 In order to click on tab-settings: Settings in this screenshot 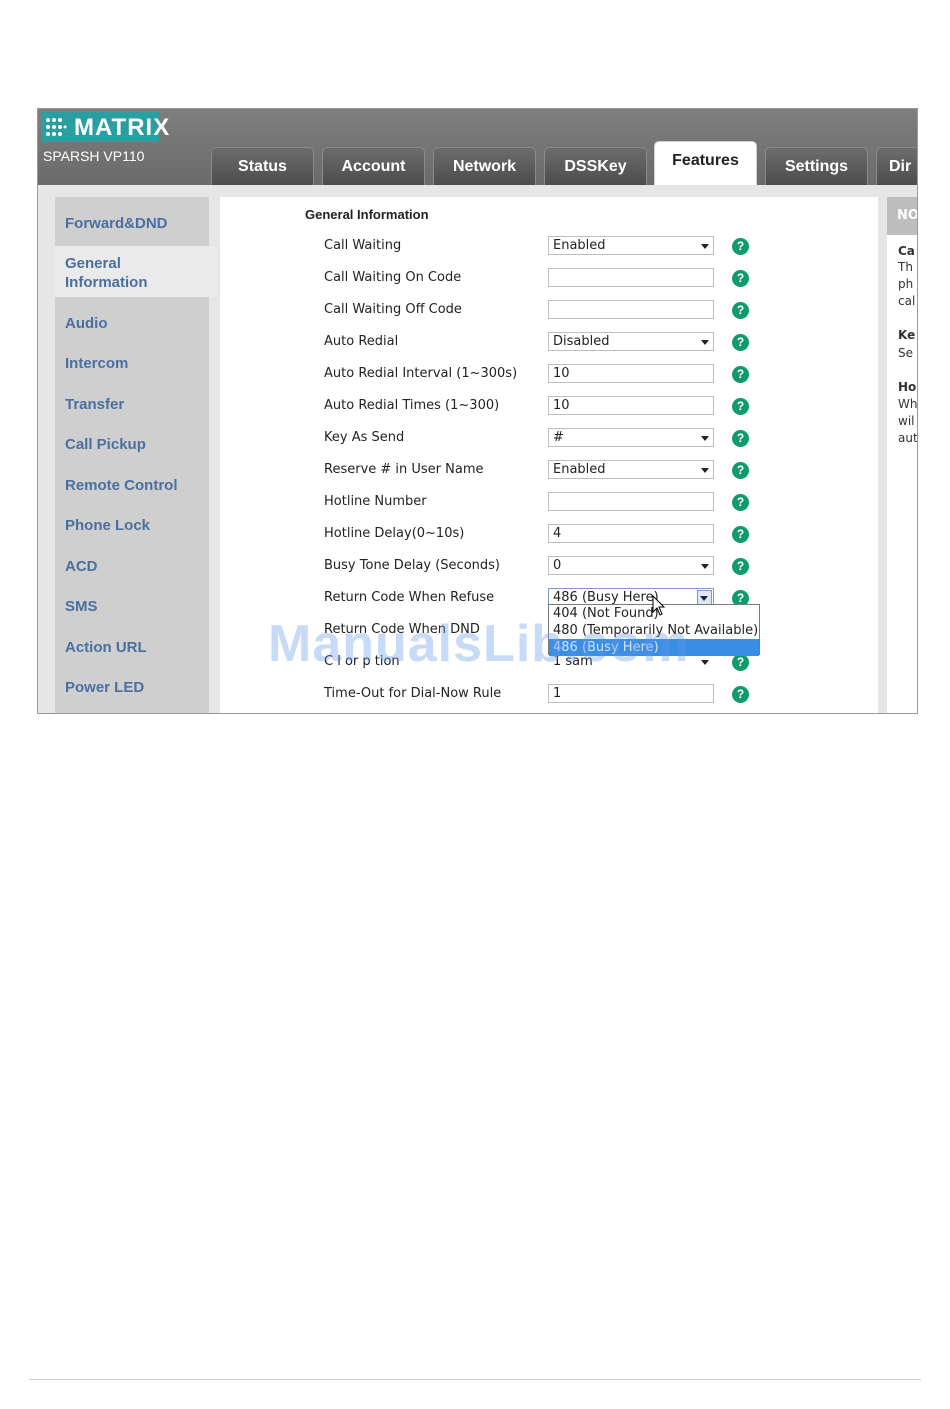, I will do `click(816, 166)`.